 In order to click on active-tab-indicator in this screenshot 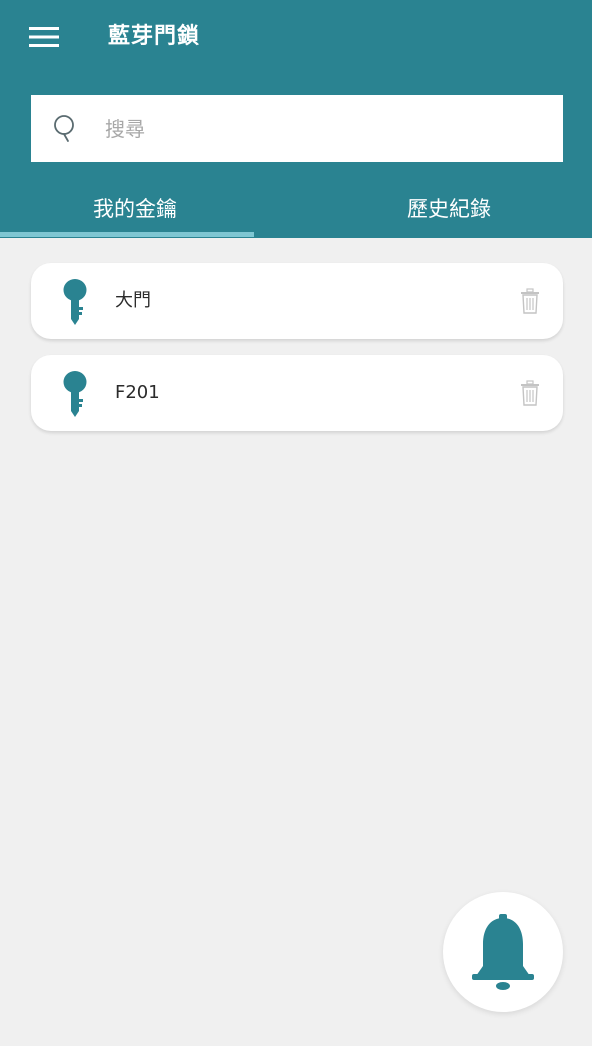, I will do `click(127, 234)`.